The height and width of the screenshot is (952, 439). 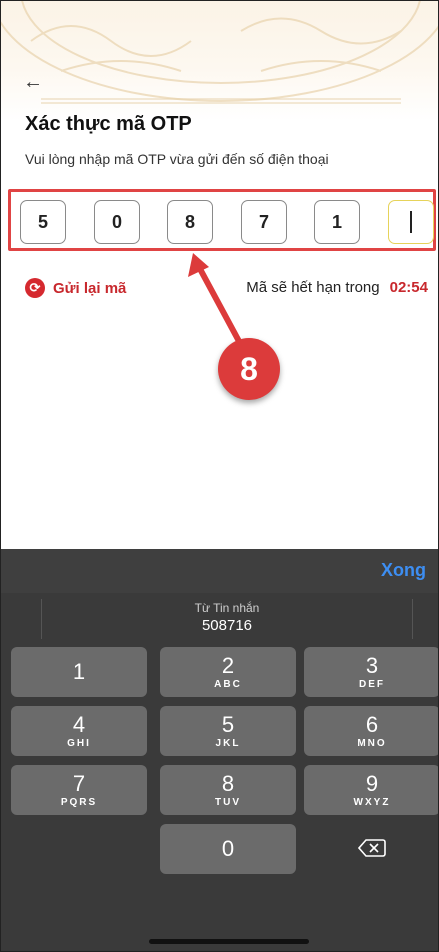 What do you see at coordinates (219, 571) in the screenshot?
I see `keyboard-toolbar: Xong` at bounding box center [219, 571].